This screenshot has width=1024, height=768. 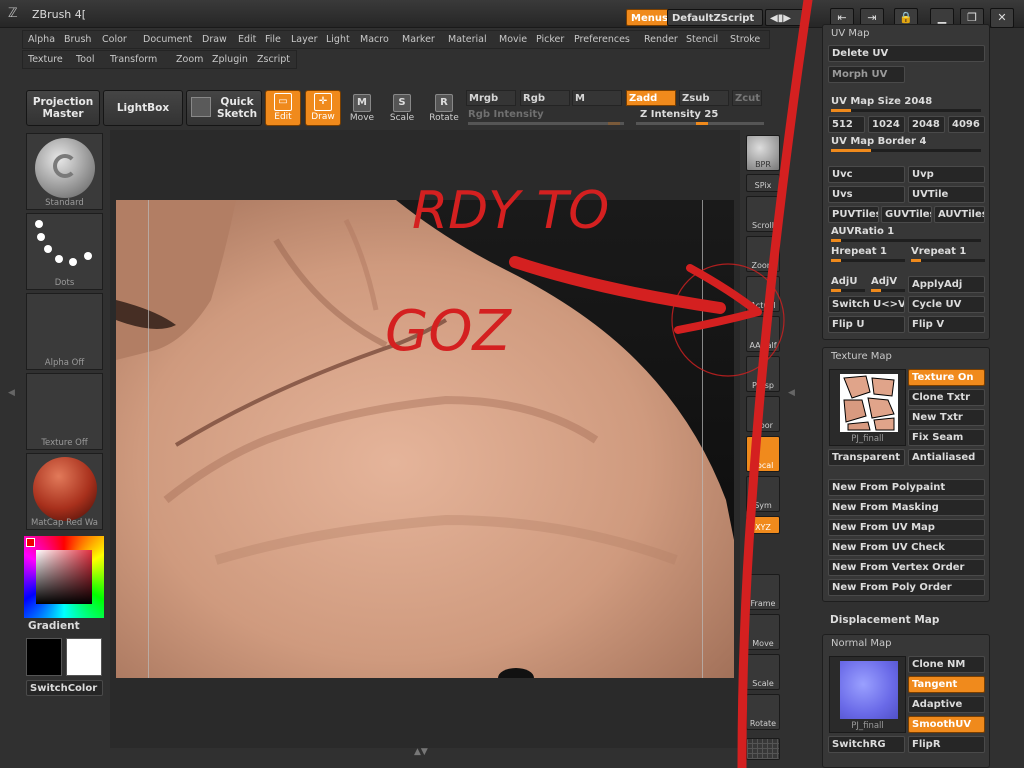 I want to click on flip-u-button: Flip U, so click(x=866, y=324).